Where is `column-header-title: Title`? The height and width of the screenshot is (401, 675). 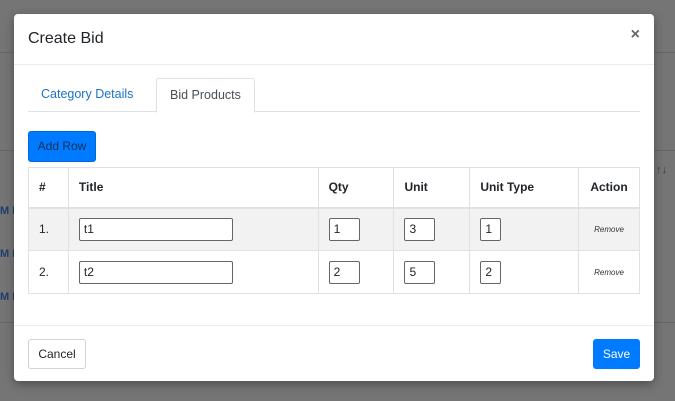
column-header-title: Title is located at coordinates (193, 188).